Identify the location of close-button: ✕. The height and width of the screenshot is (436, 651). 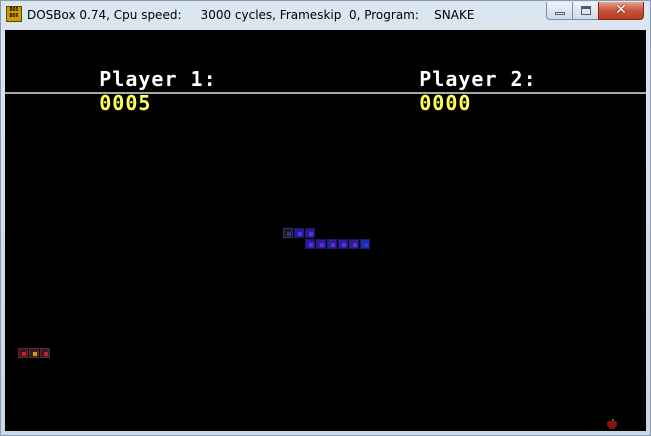
(621, 11).